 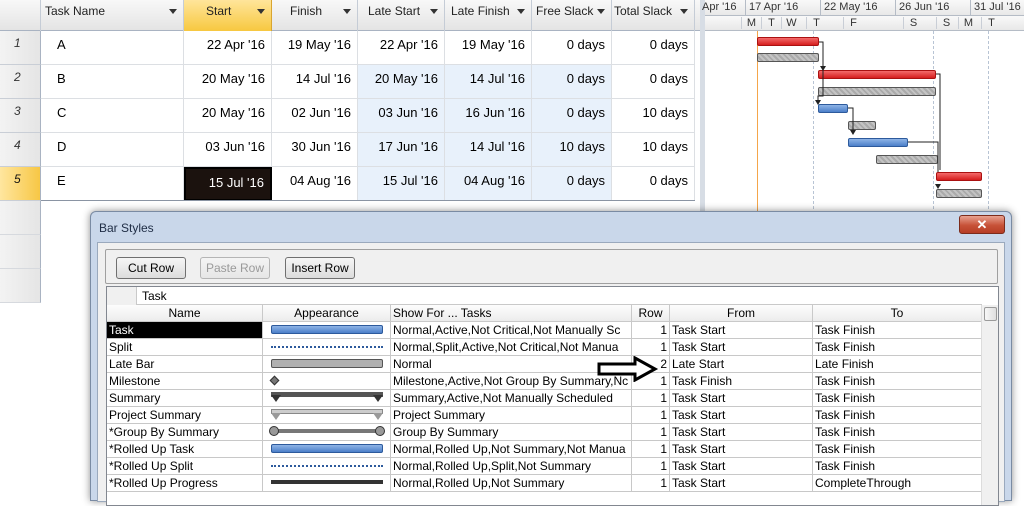 I want to click on style-cell-show: Normal,Rolled Up,Not Summary, so click(x=511, y=483).